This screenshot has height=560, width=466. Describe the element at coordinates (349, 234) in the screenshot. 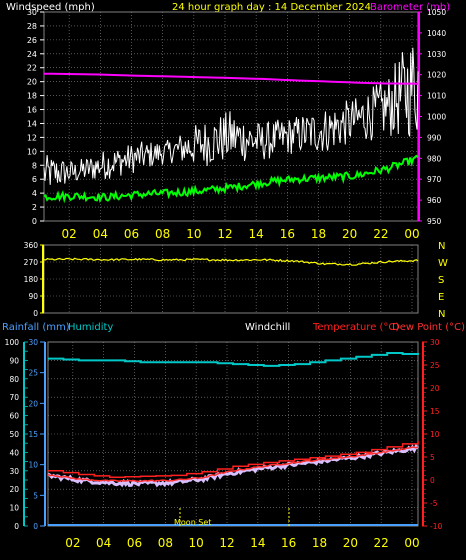

I see `wind-x-tick-label: 20` at that location.